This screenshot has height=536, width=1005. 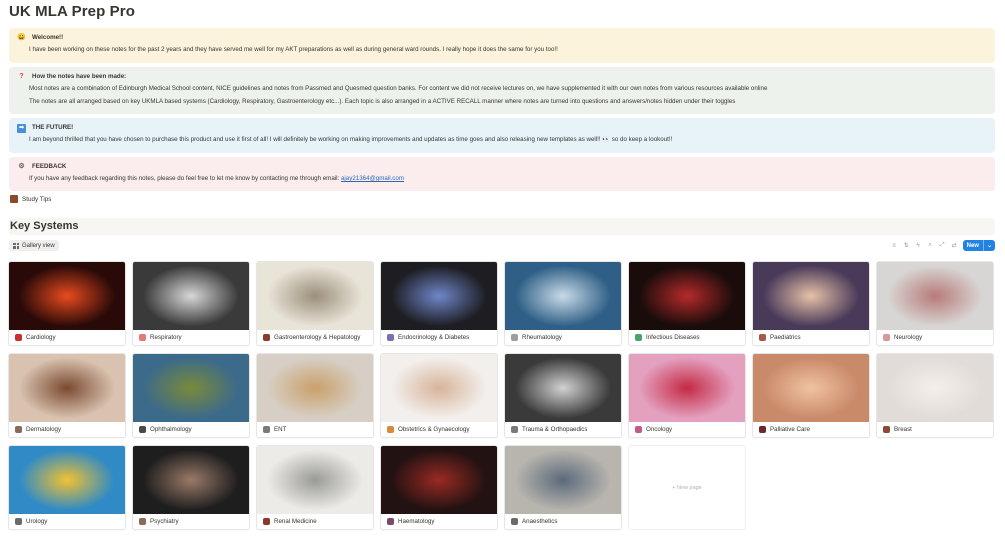 What do you see at coordinates (164, 521) in the screenshot?
I see `card-label: Psychiatry` at bounding box center [164, 521].